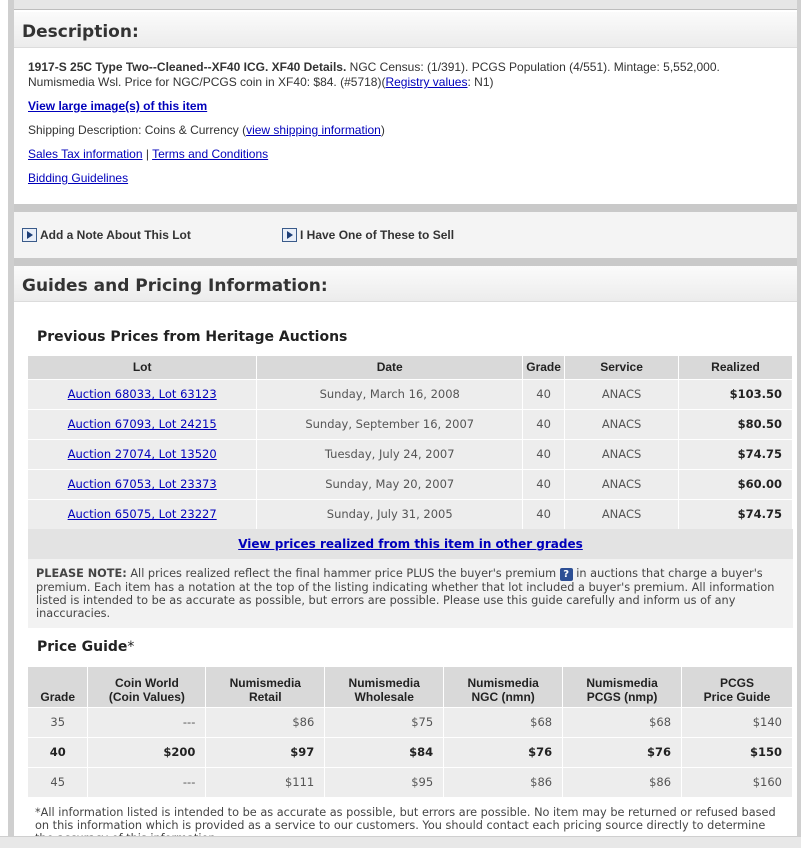 The height and width of the screenshot is (848, 801). Describe the element at coordinates (384, 721) in the screenshot. I see `wholesale-cell: $75` at that location.